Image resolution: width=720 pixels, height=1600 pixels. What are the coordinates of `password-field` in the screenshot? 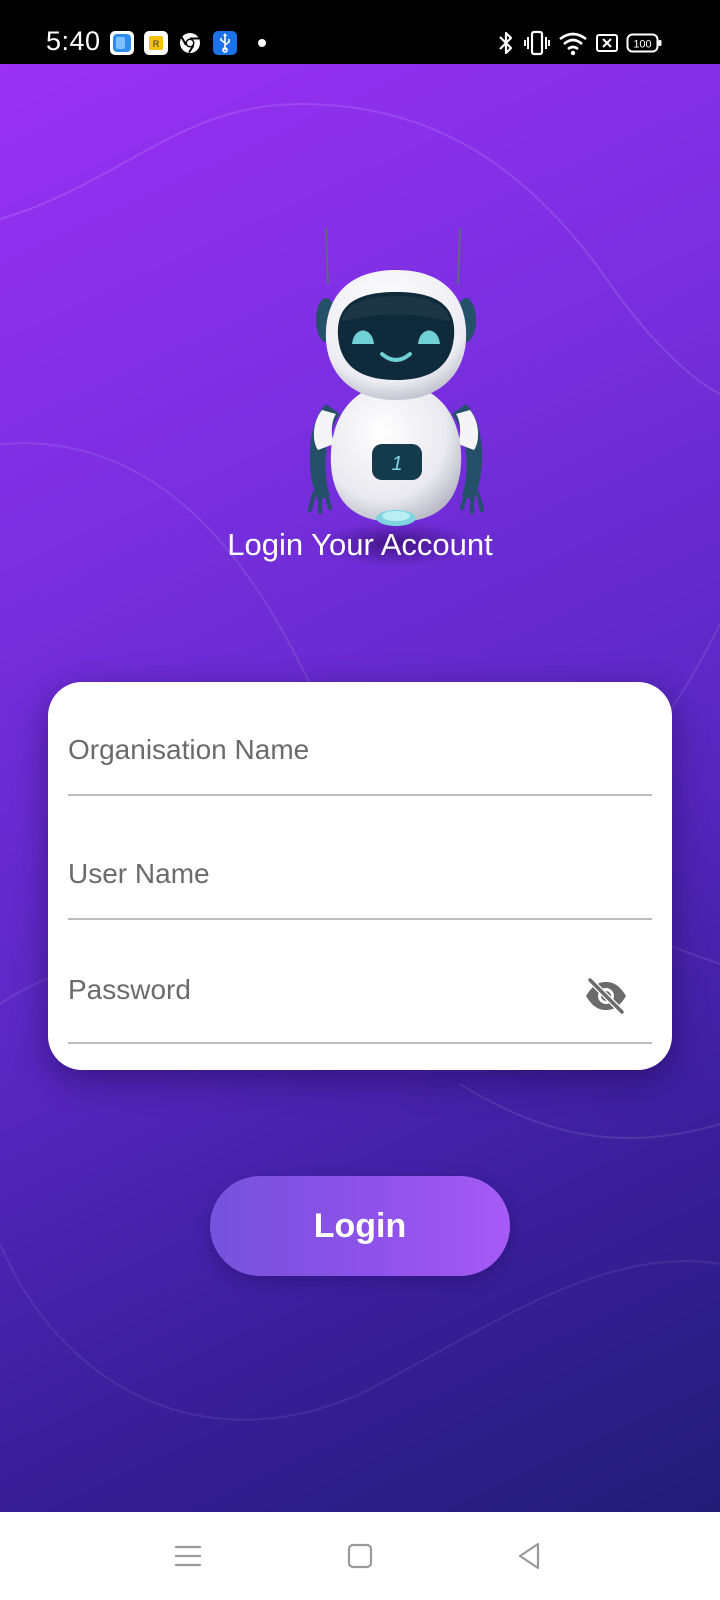 It's located at (360, 994).